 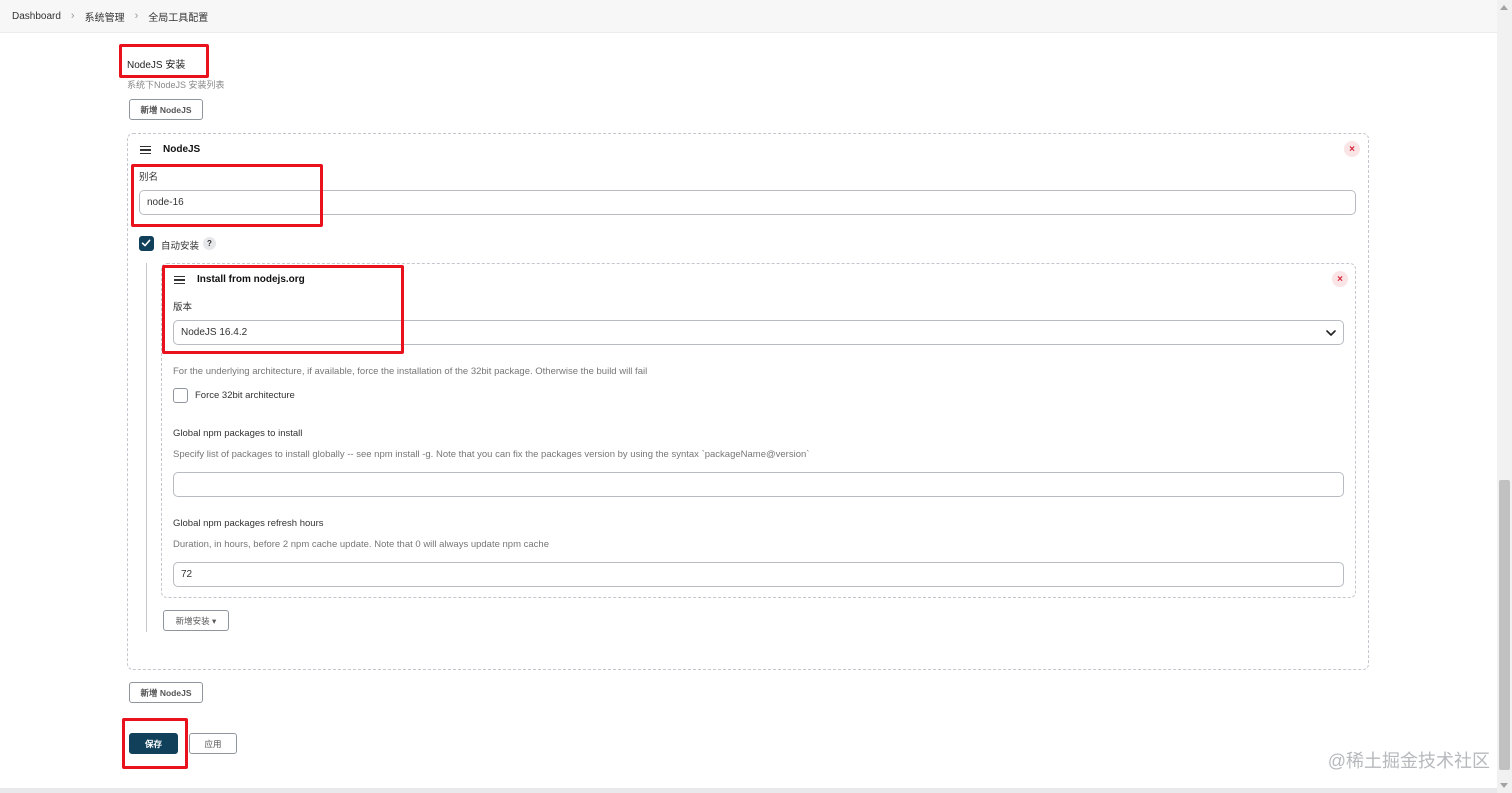 What do you see at coordinates (183, 307) in the screenshot?
I see `version-label: 版本` at bounding box center [183, 307].